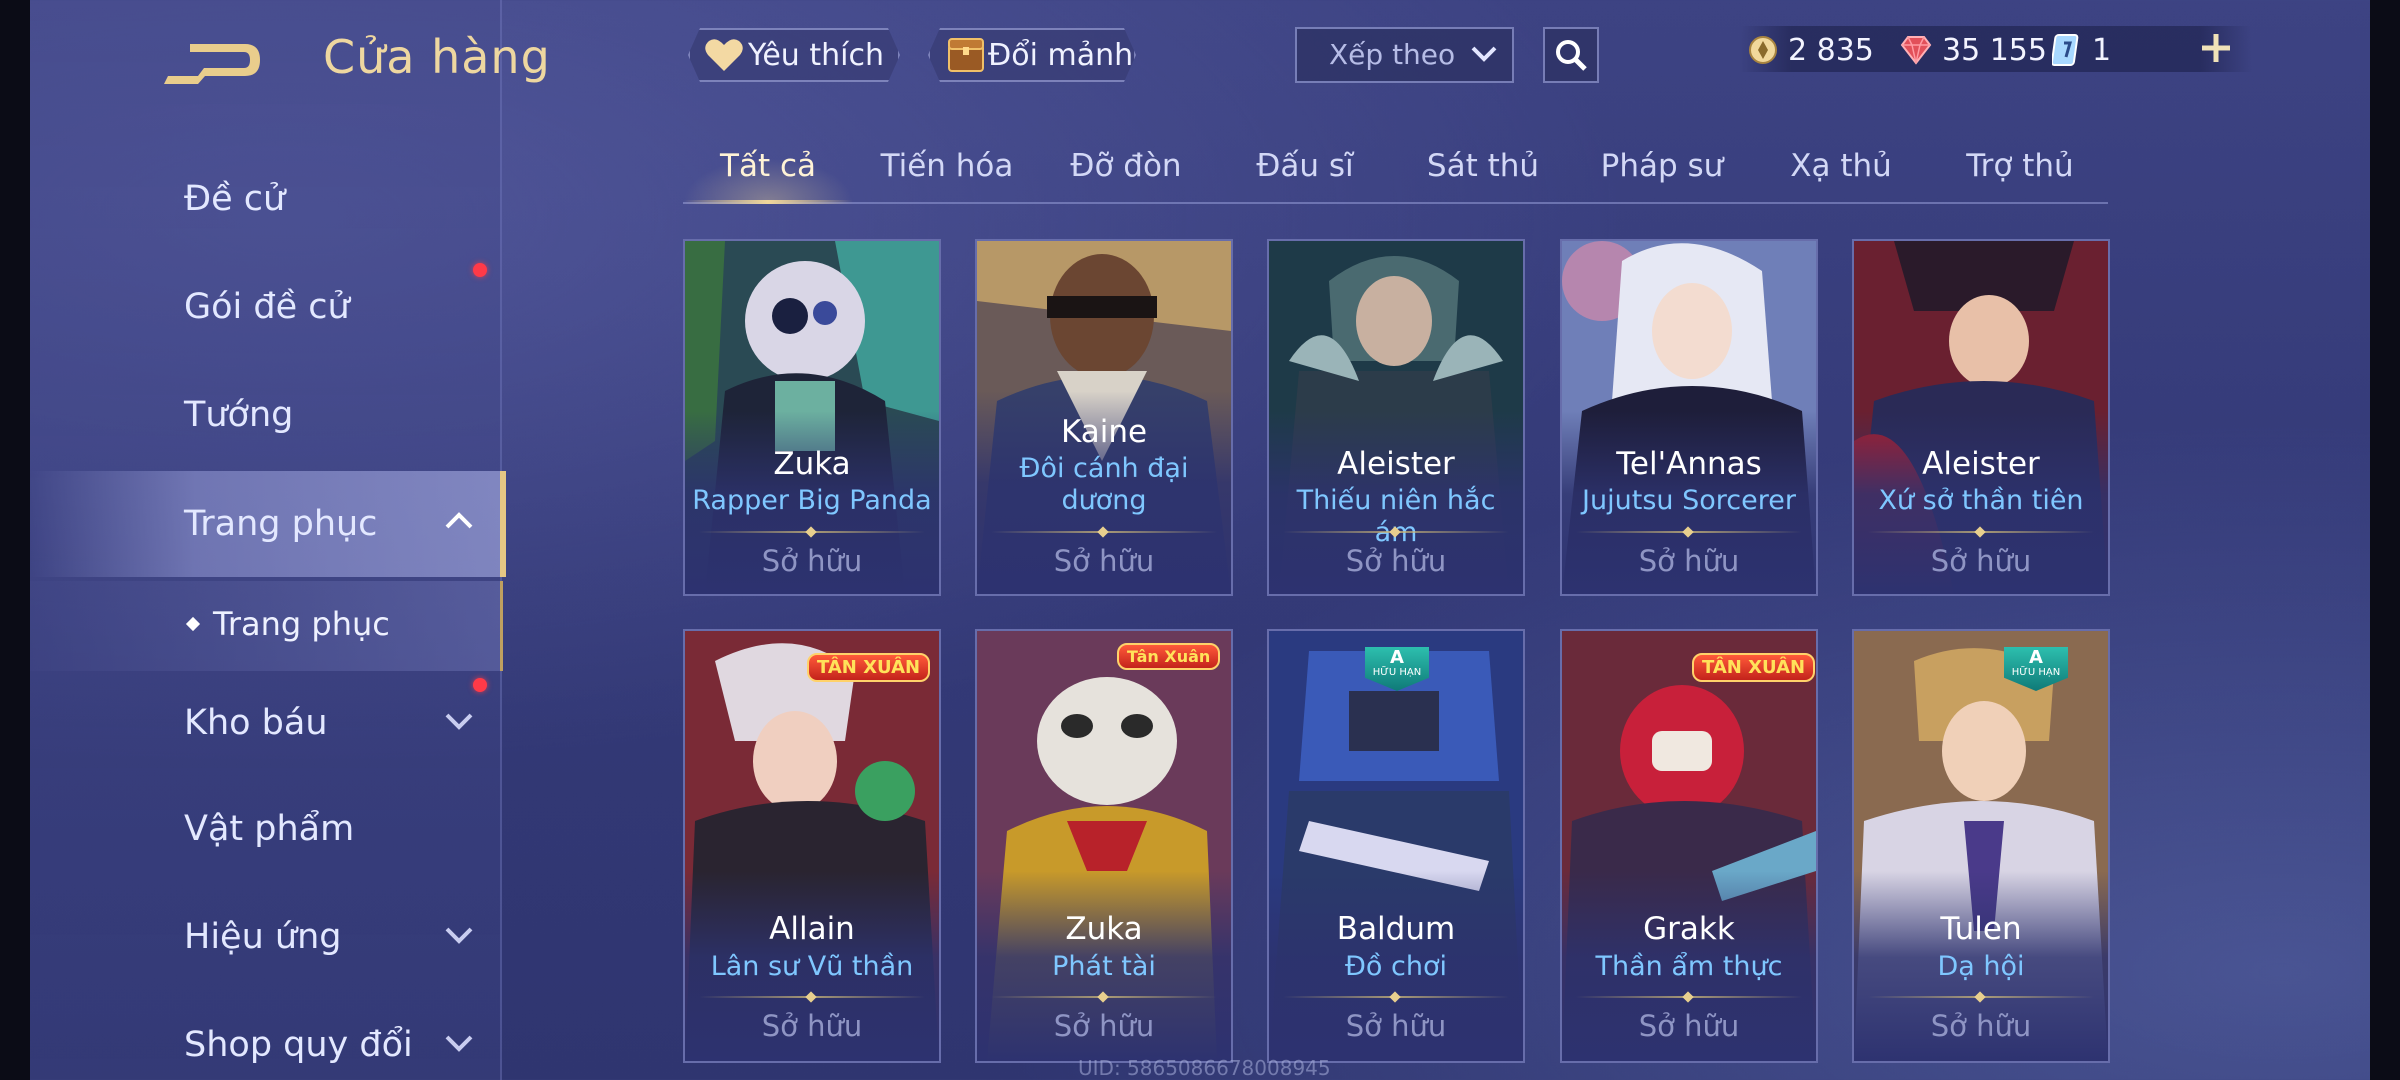  I want to click on sidebar-item-recommended-bundles: Gói đề cử, so click(265, 307).